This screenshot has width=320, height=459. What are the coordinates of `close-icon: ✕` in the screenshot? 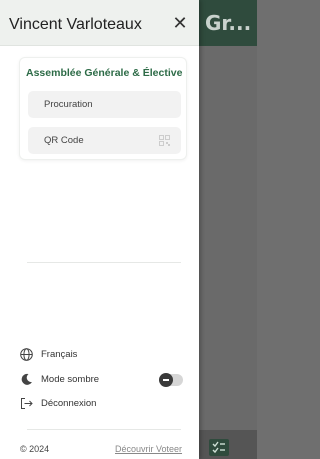 It's located at (180, 24).